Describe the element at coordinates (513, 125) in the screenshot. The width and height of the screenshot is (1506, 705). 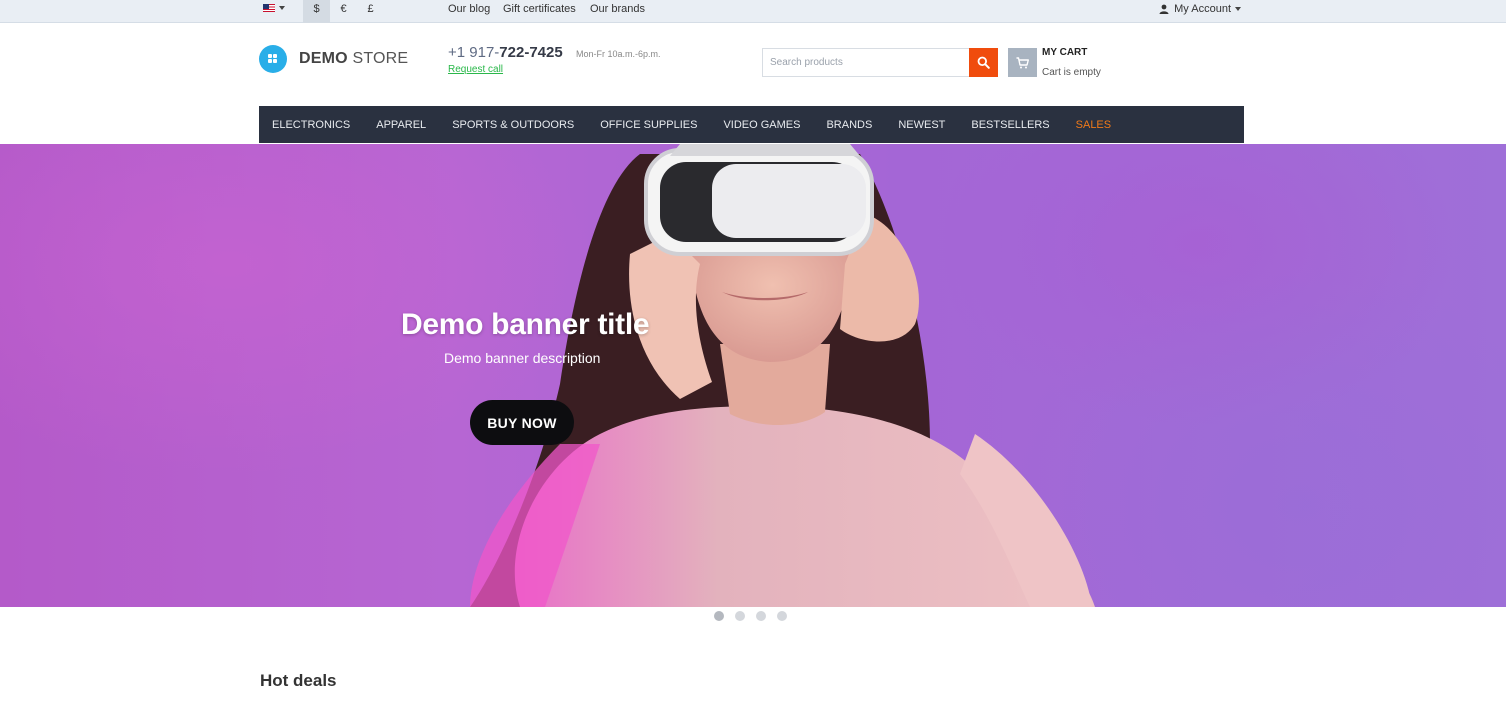
I see `nav-item-sports-outdoors: SPORTS & OUTDOORS` at that location.